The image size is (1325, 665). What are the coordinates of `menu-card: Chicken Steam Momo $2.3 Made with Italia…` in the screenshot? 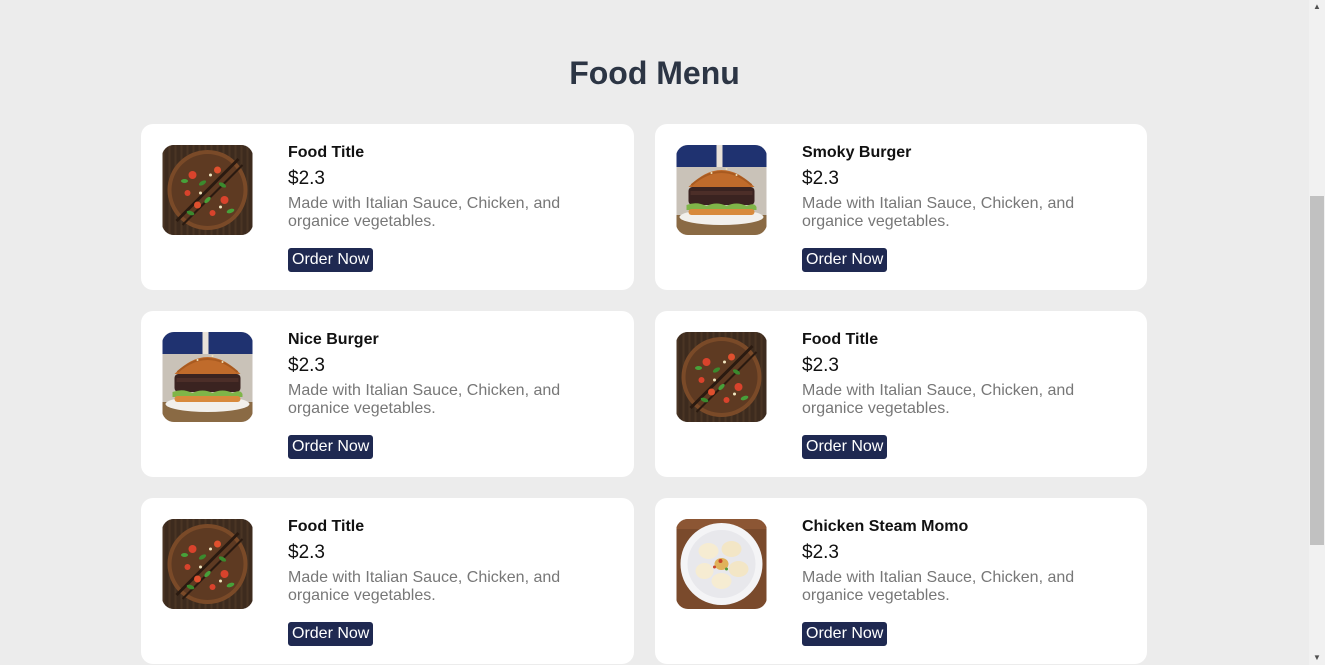 It's located at (901, 581).